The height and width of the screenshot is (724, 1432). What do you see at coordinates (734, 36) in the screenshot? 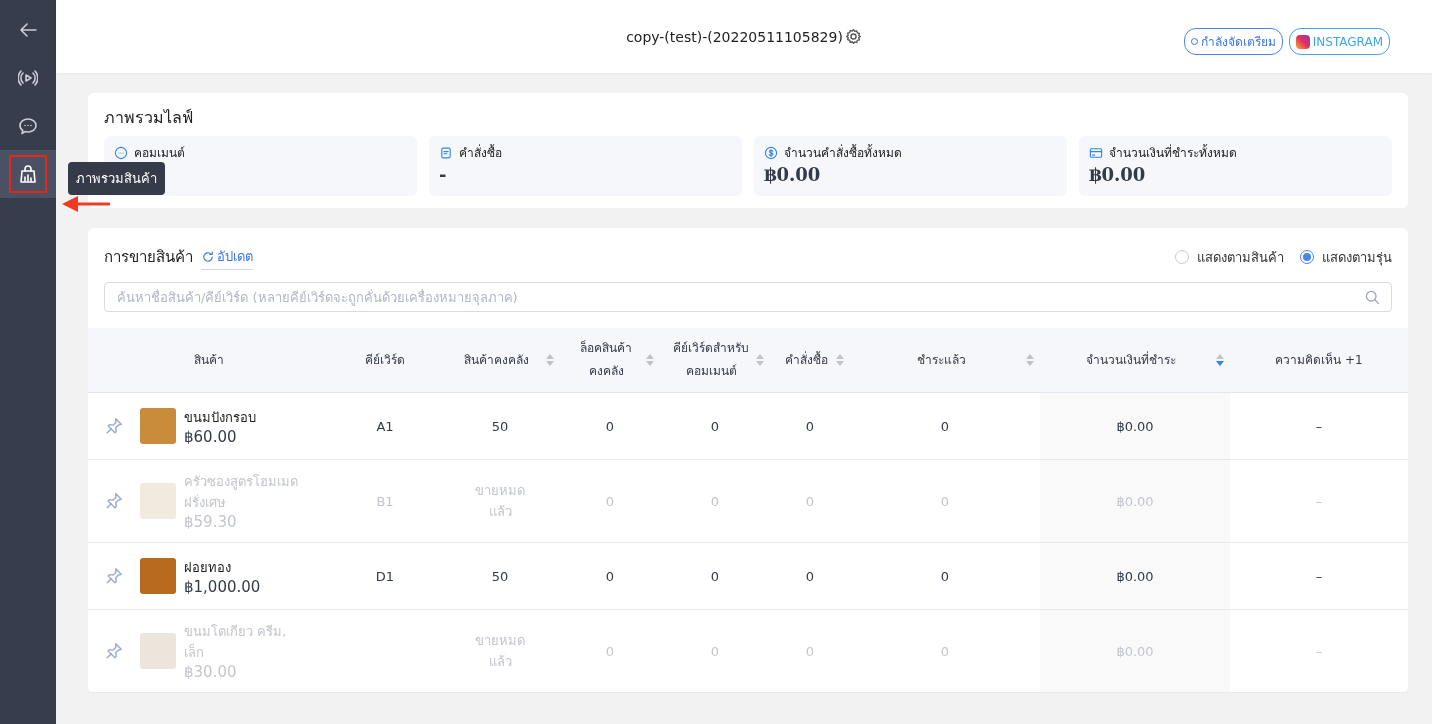
I see `live-title: copy-(test)-(20220511105829)` at bounding box center [734, 36].